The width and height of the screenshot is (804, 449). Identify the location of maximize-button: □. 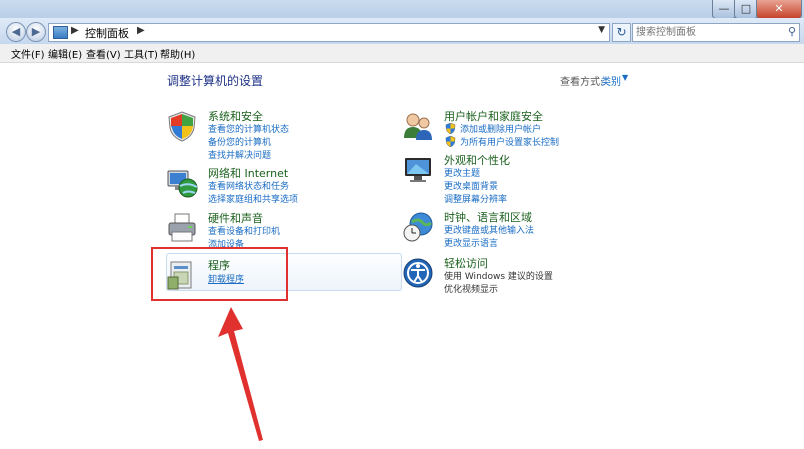
(746, 9).